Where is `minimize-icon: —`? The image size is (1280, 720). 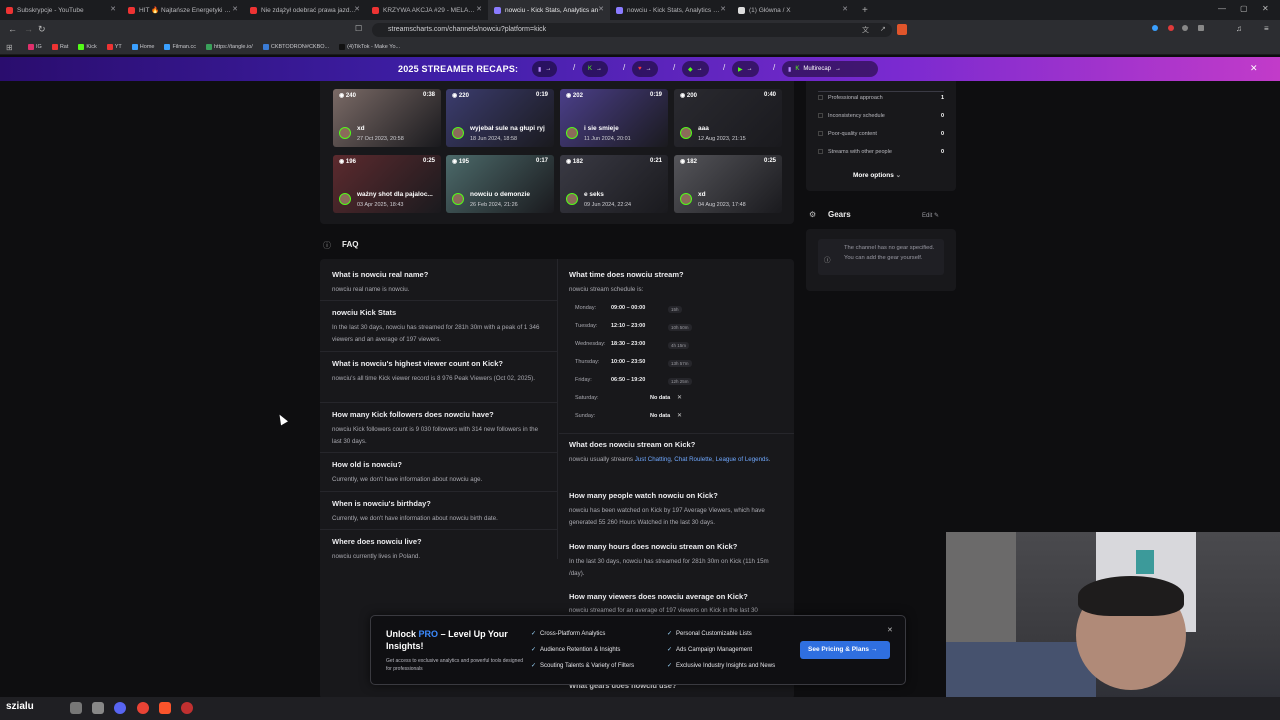 minimize-icon: — is located at coordinates (1222, 8).